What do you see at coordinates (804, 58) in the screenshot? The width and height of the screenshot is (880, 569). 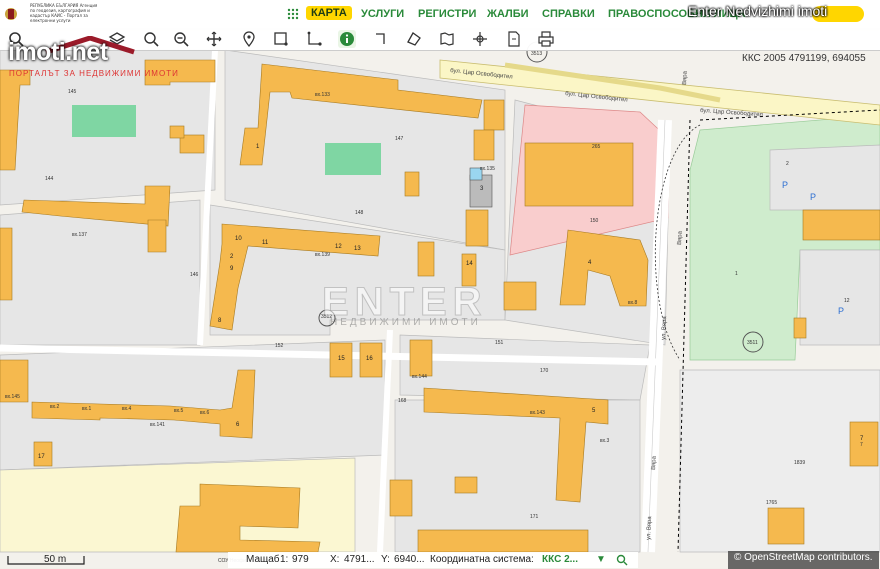 I see `coordinate-reference: ККС 2005 4791199, 694055` at bounding box center [804, 58].